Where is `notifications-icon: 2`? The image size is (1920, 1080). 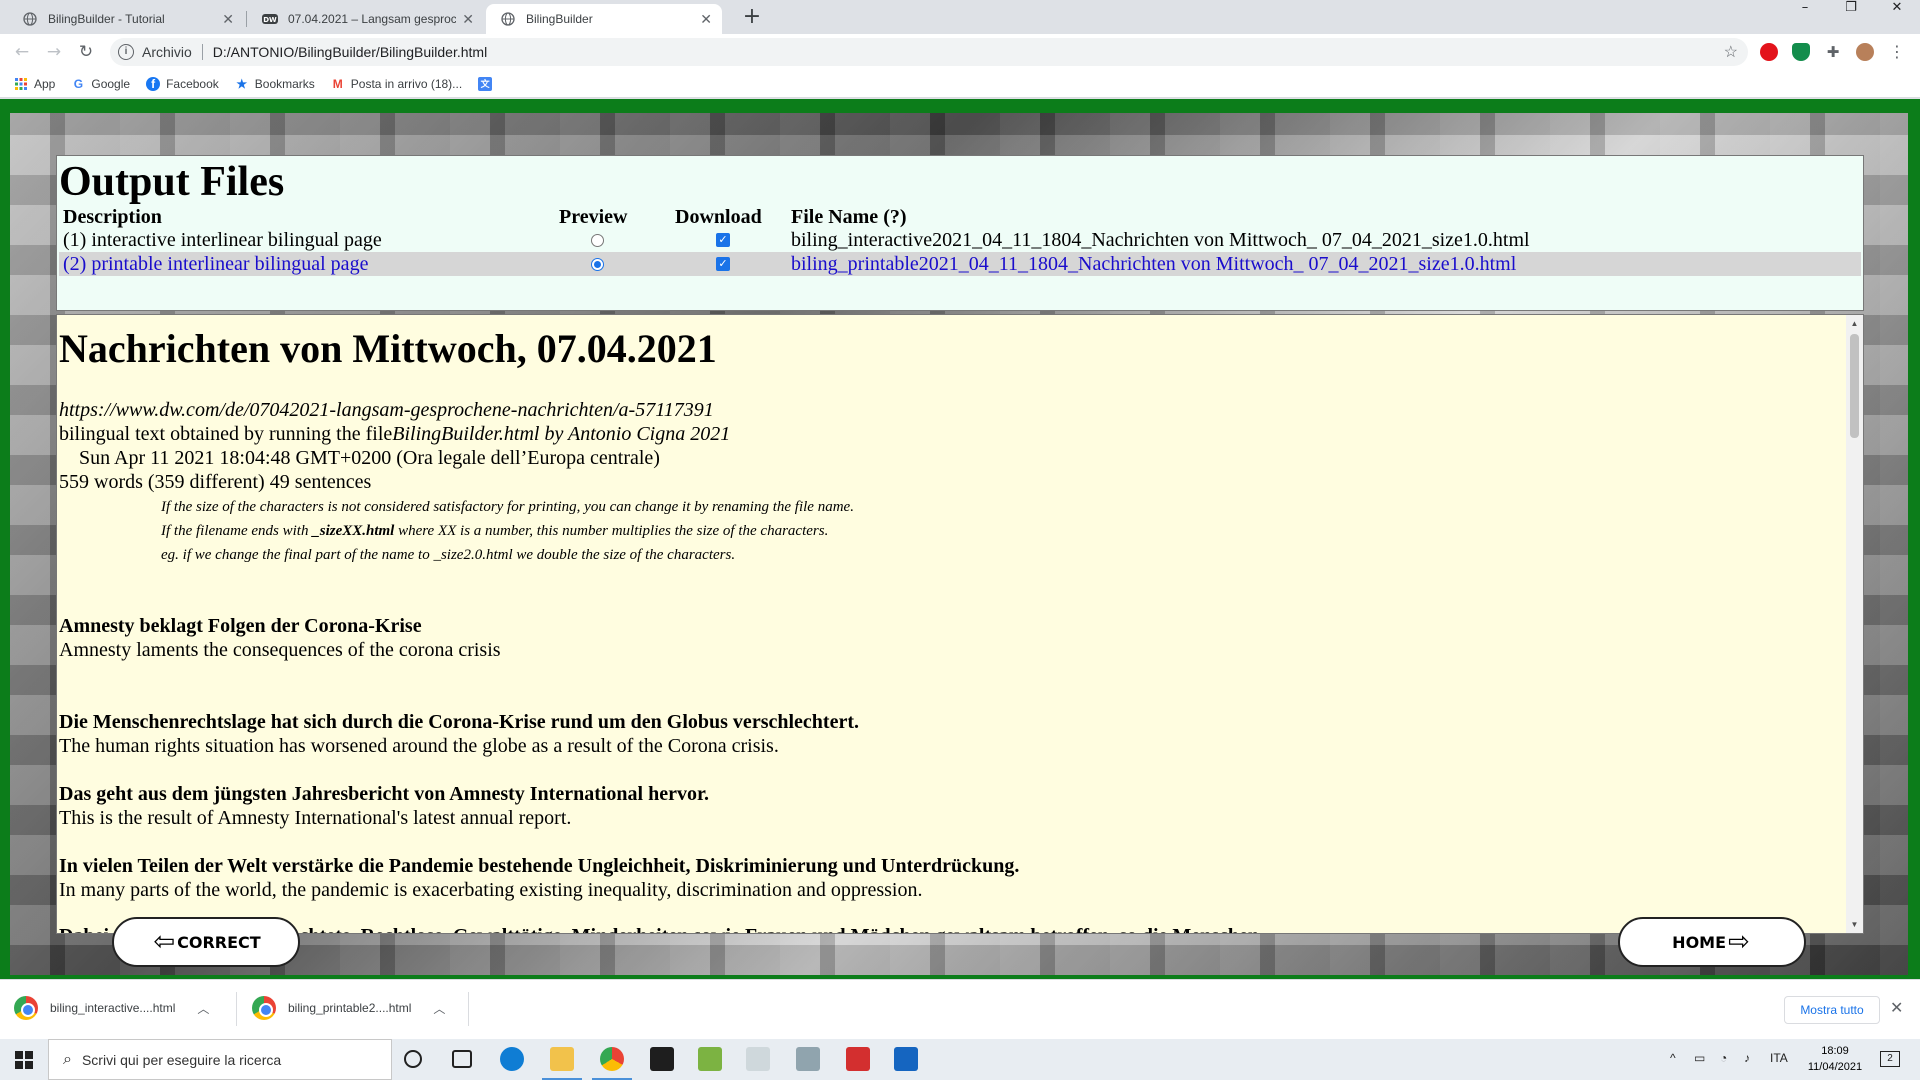 notifications-icon: 2 is located at coordinates (1890, 1059).